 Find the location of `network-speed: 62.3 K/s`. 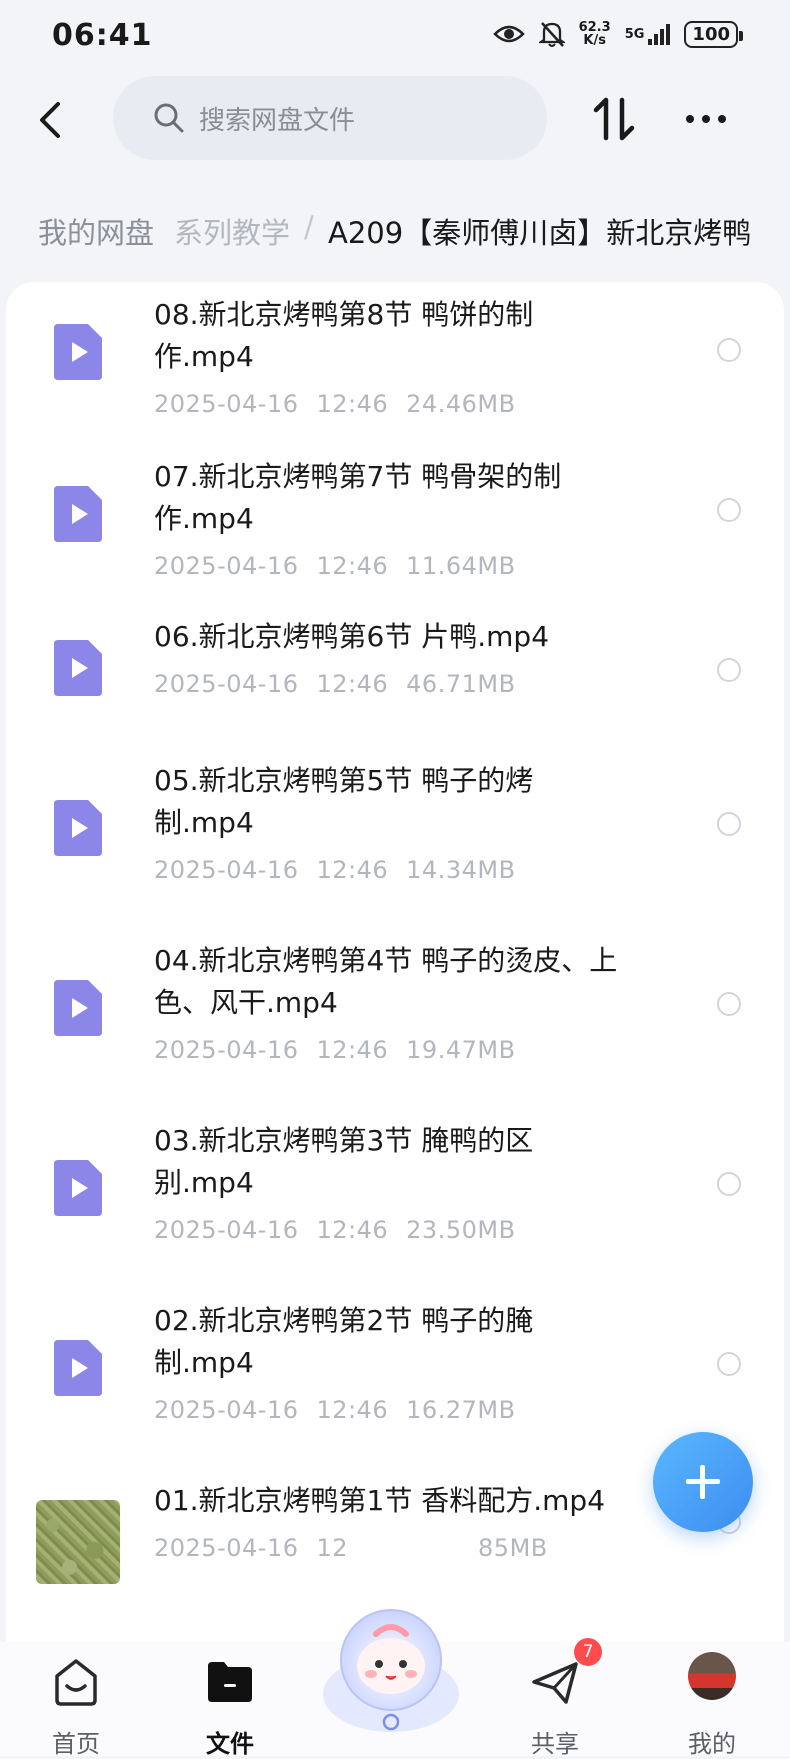

network-speed: 62.3 K/s is located at coordinates (595, 34).